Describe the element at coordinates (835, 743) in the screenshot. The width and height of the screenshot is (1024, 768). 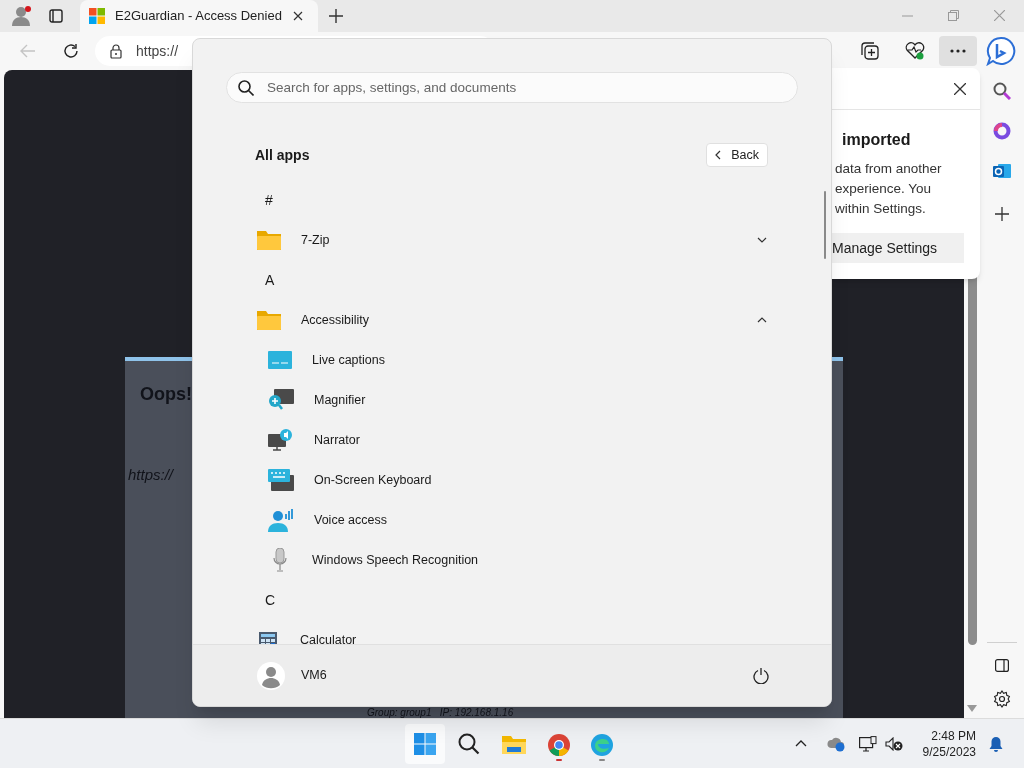
I see `cloud-icon` at that location.